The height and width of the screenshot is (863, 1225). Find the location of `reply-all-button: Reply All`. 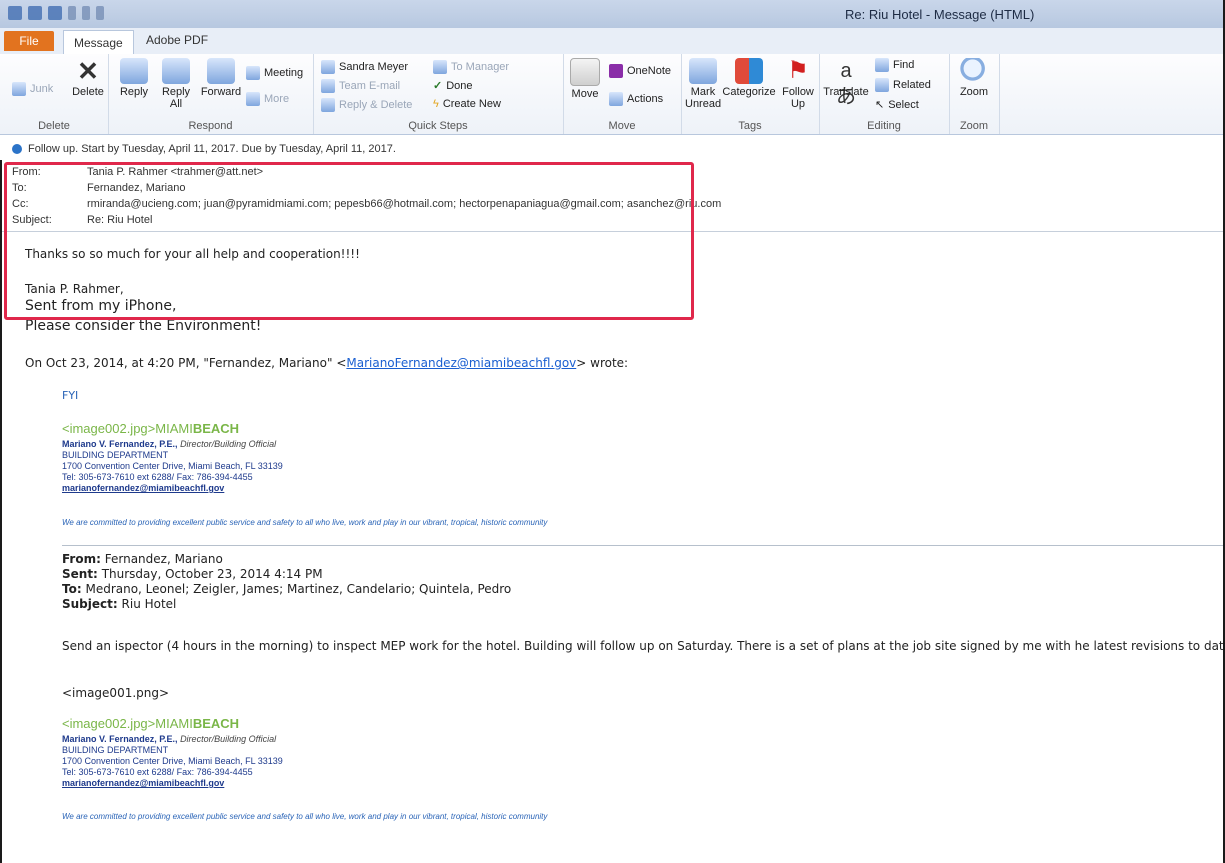

reply-all-button: Reply All is located at coordinates (176, 84).